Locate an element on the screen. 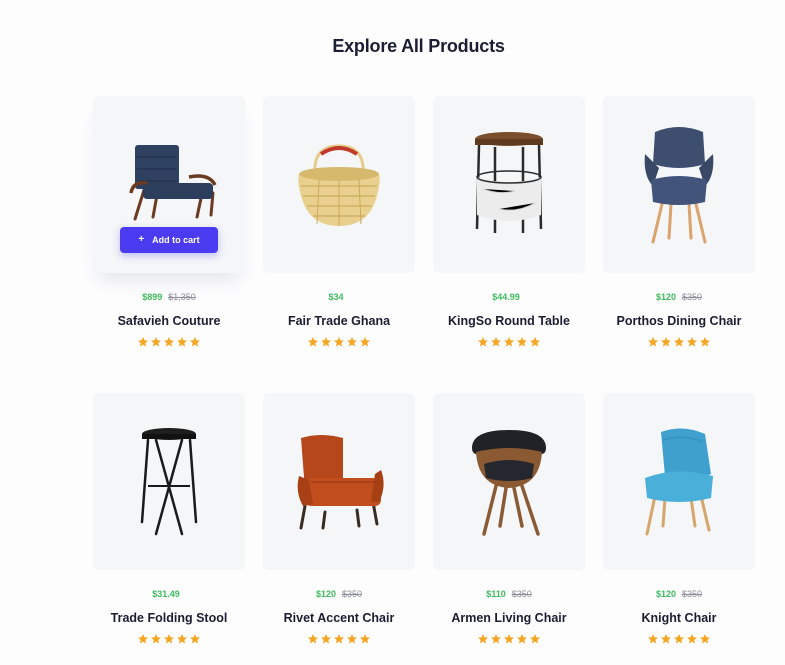 The height and width of the screenshot is (665, 785). product-name: Safavieh Couture is located at coordinates (169, 321).